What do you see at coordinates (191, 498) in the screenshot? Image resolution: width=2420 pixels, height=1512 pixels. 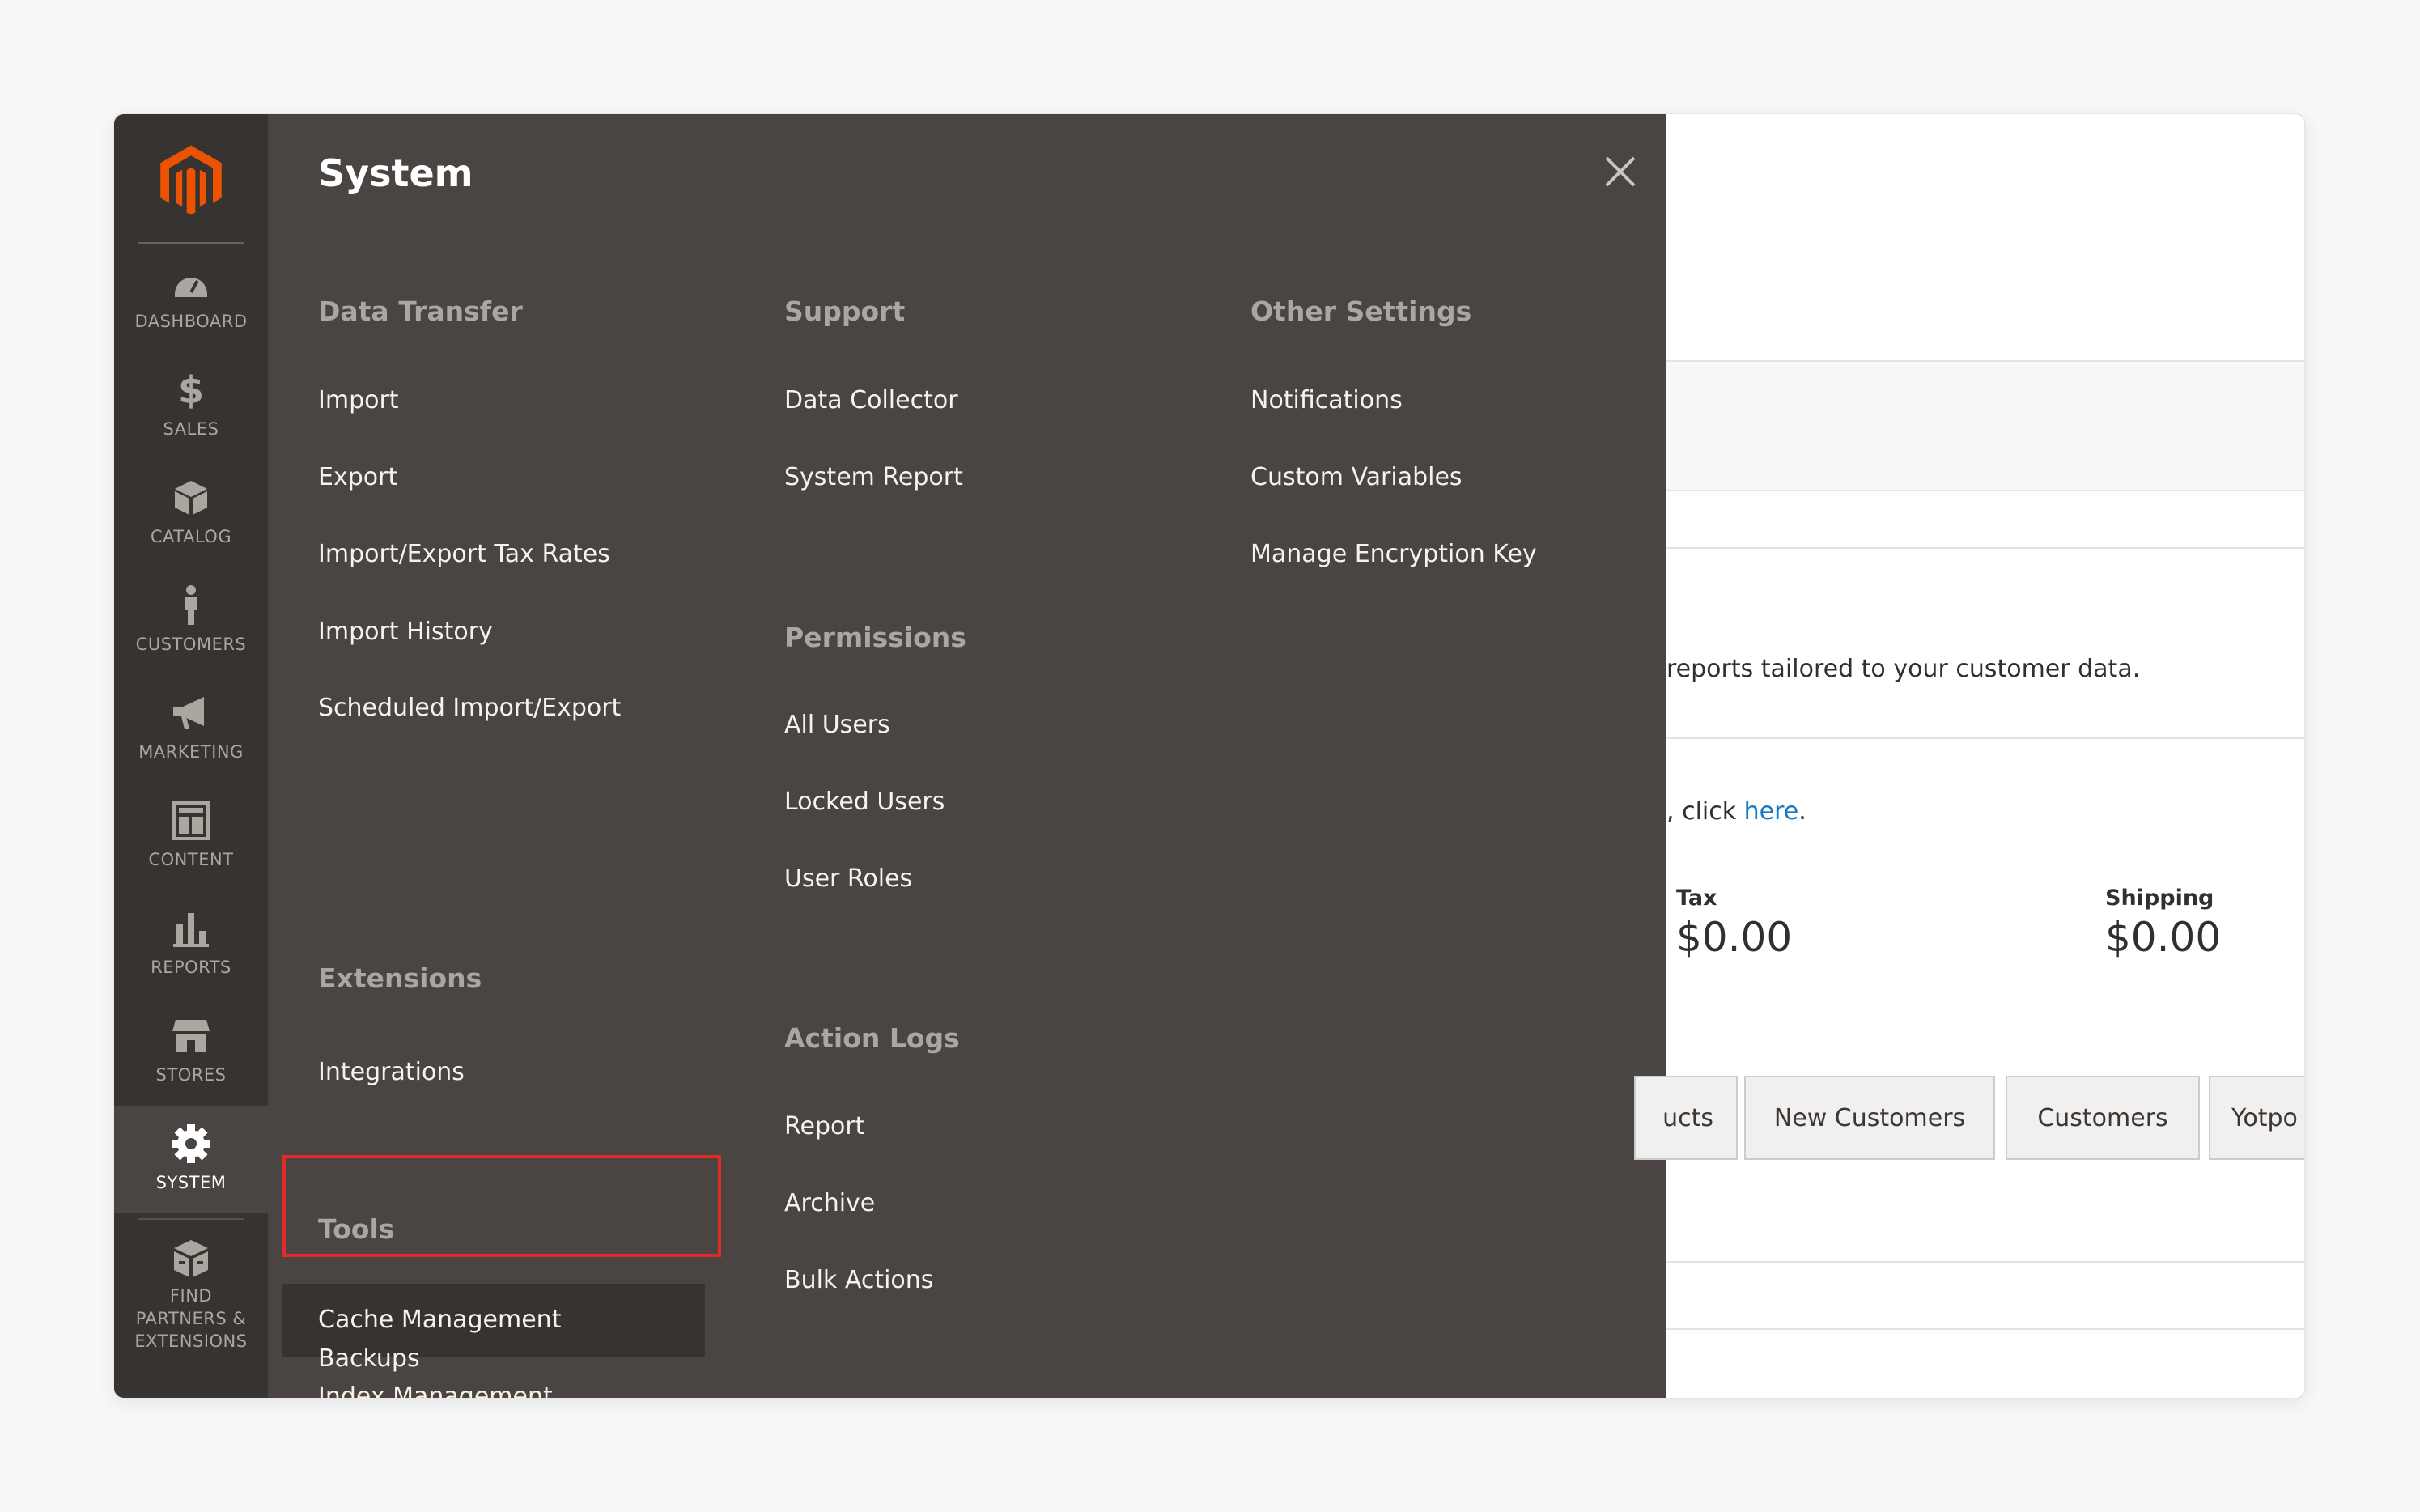 I see `box-icon` at bounding box center [191, 498].